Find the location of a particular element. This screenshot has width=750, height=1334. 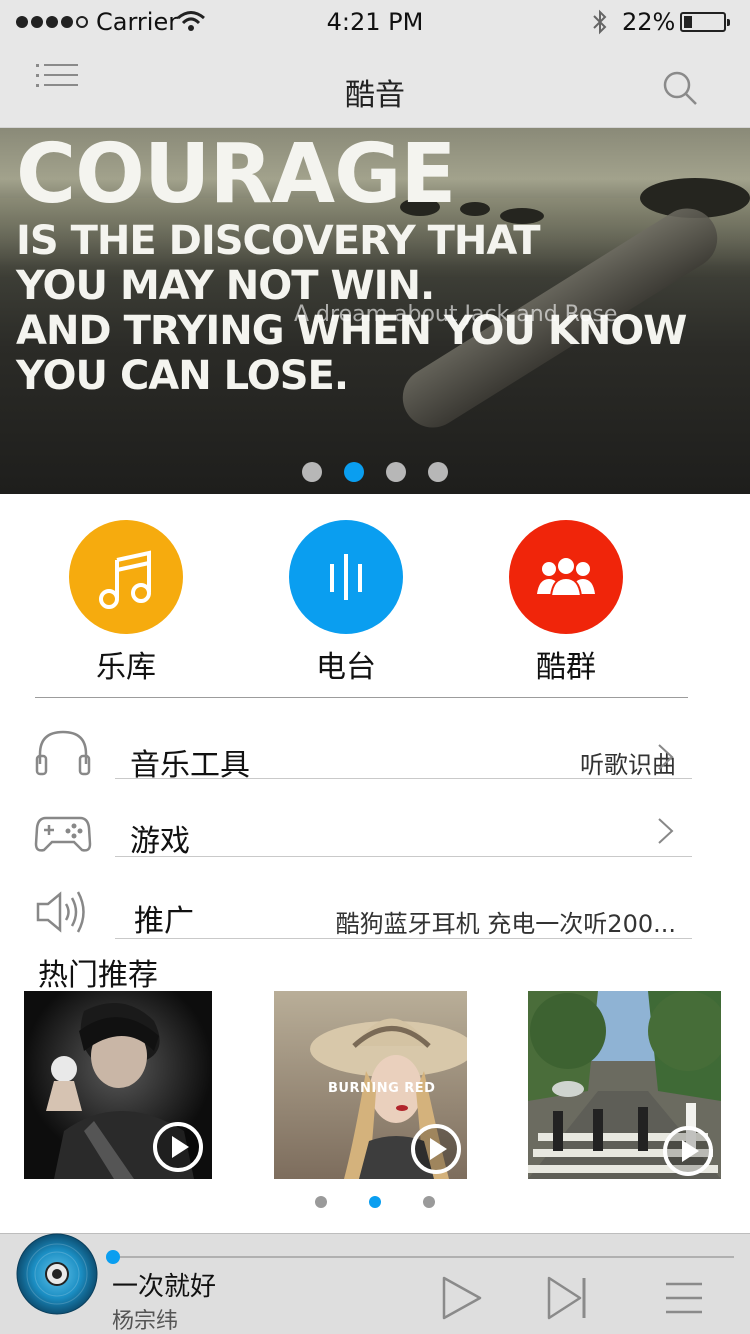

battery-percentage: 22% is located at coordinates (649, 22).